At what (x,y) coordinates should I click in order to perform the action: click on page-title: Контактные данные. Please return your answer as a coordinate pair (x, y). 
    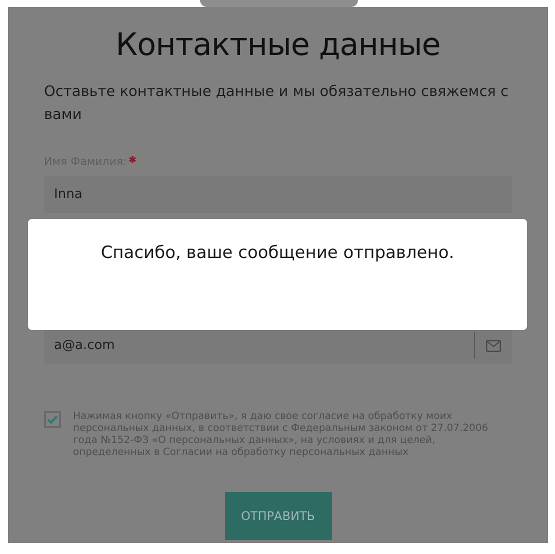
    Looking at the image, I should click on (278, 45).